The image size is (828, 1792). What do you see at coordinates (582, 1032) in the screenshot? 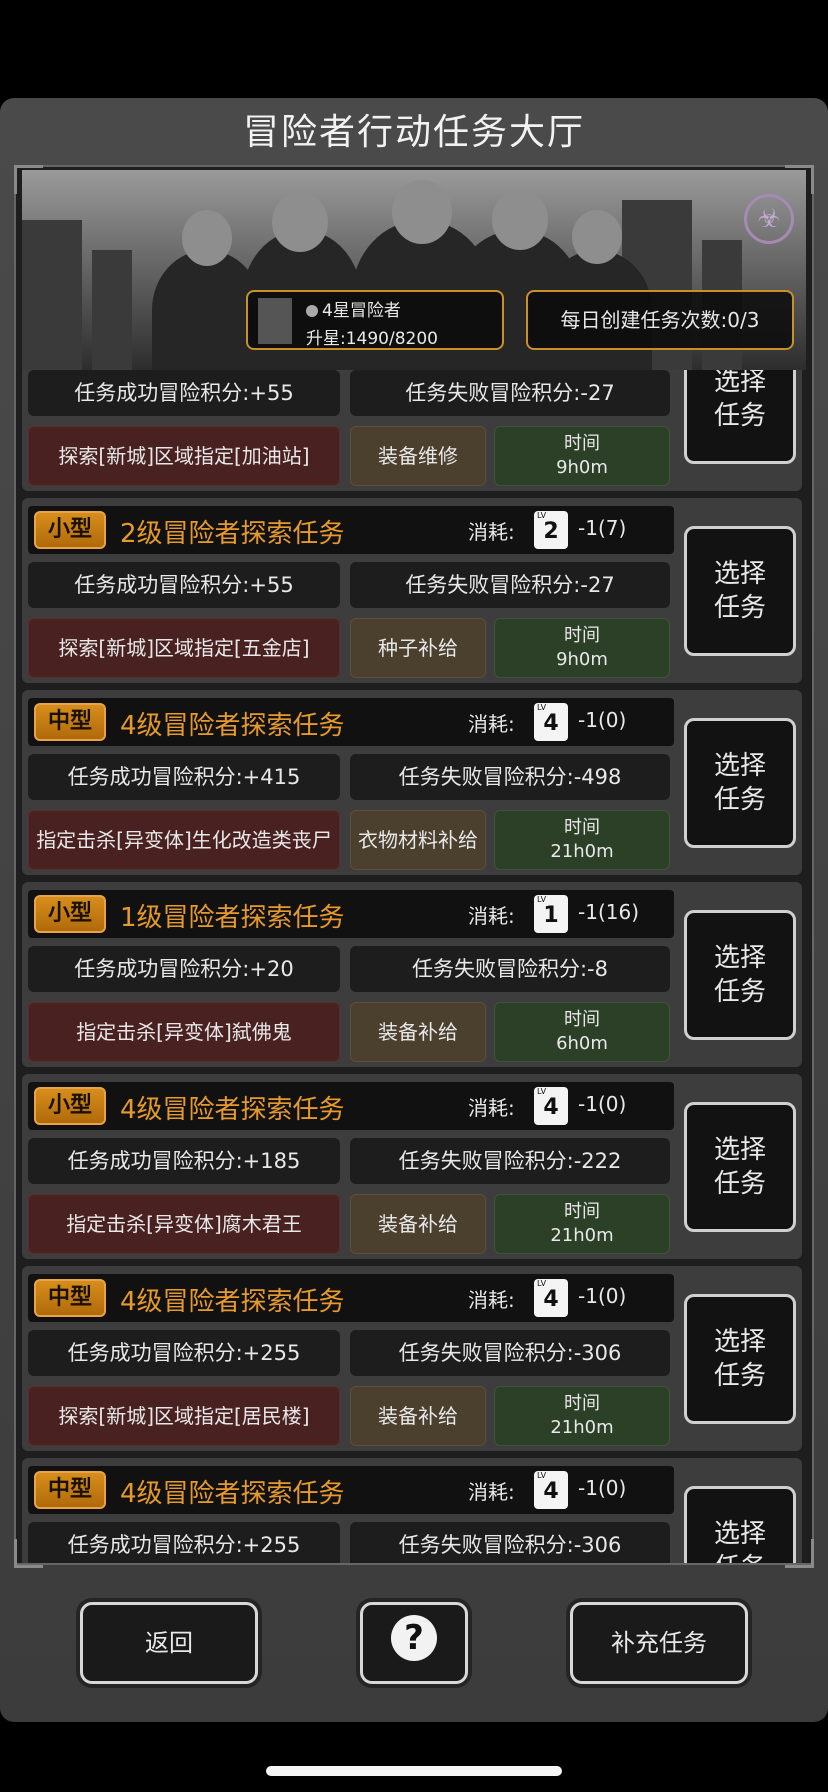
I see `task-time: 时间 6h0m` at bounding box center [582, 1032].